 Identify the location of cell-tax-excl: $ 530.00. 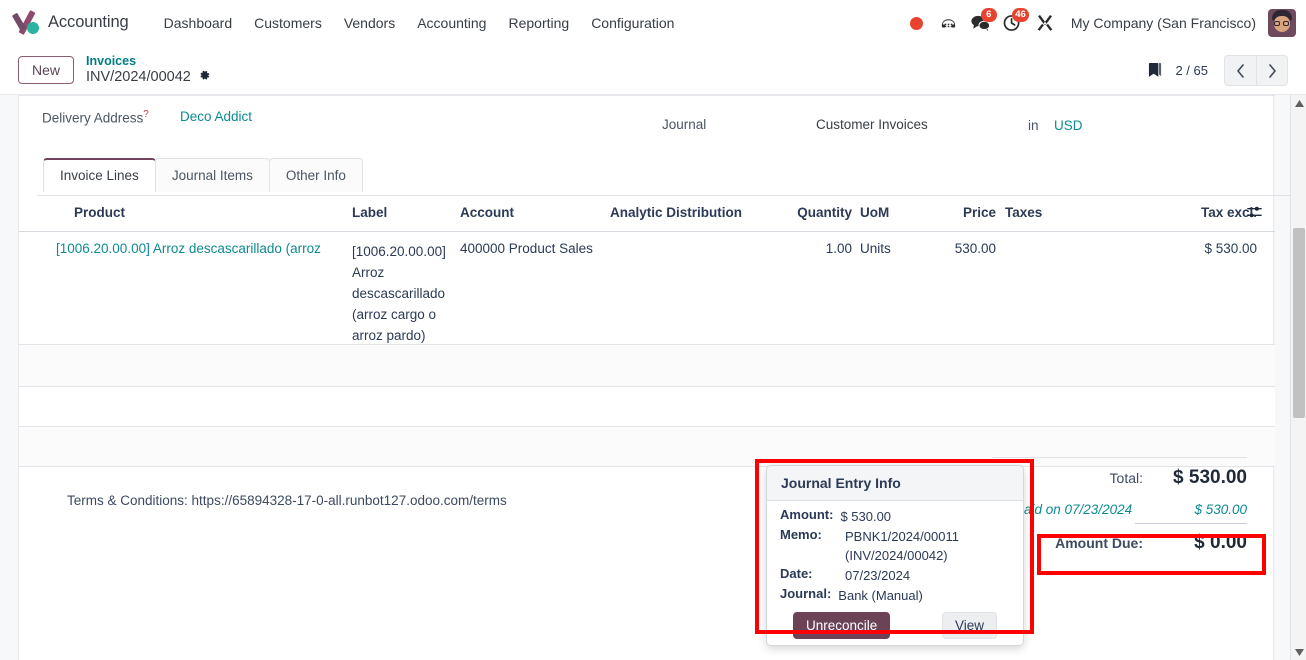
(1208, 248).